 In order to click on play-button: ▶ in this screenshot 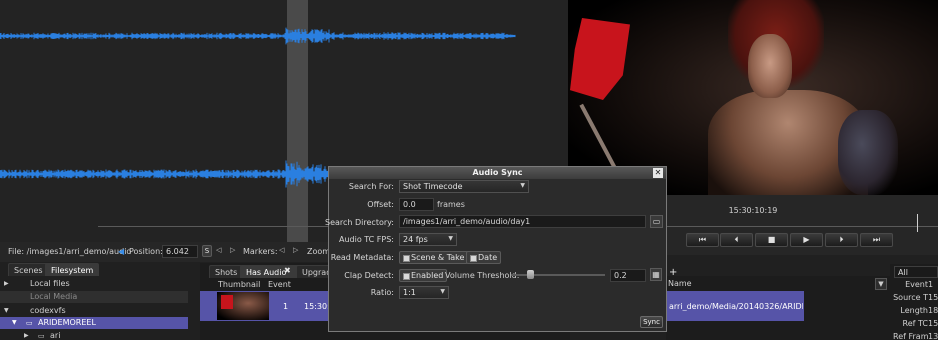, I will do `click(806, 240)`.